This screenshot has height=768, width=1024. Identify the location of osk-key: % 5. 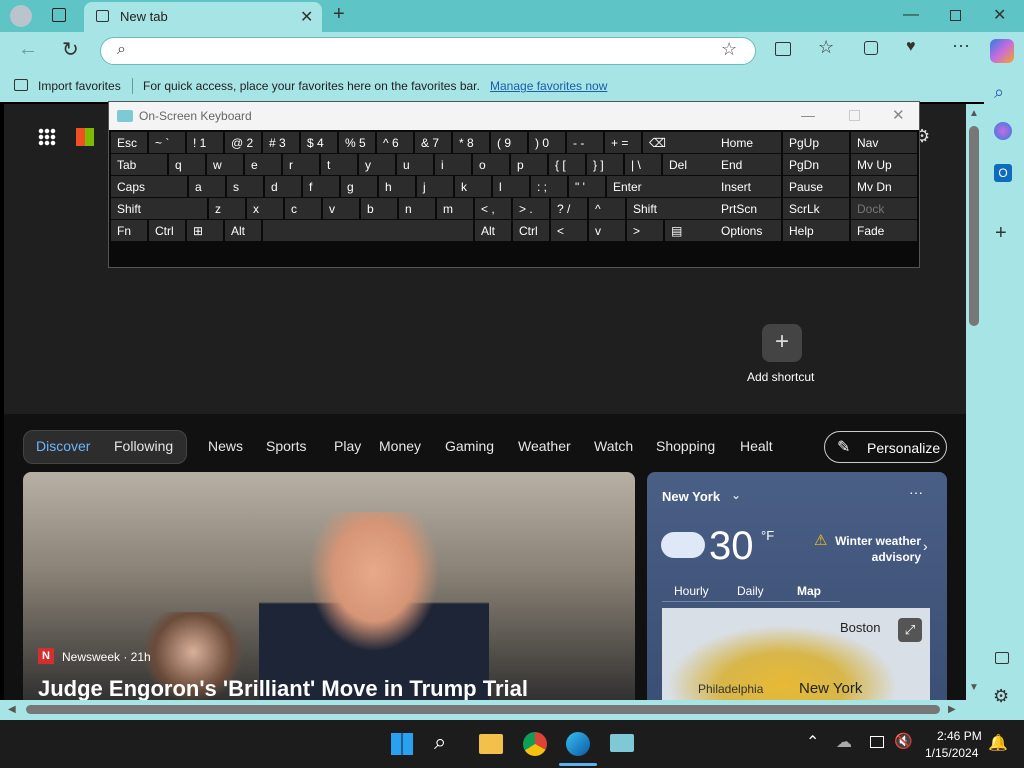
(357, 142).